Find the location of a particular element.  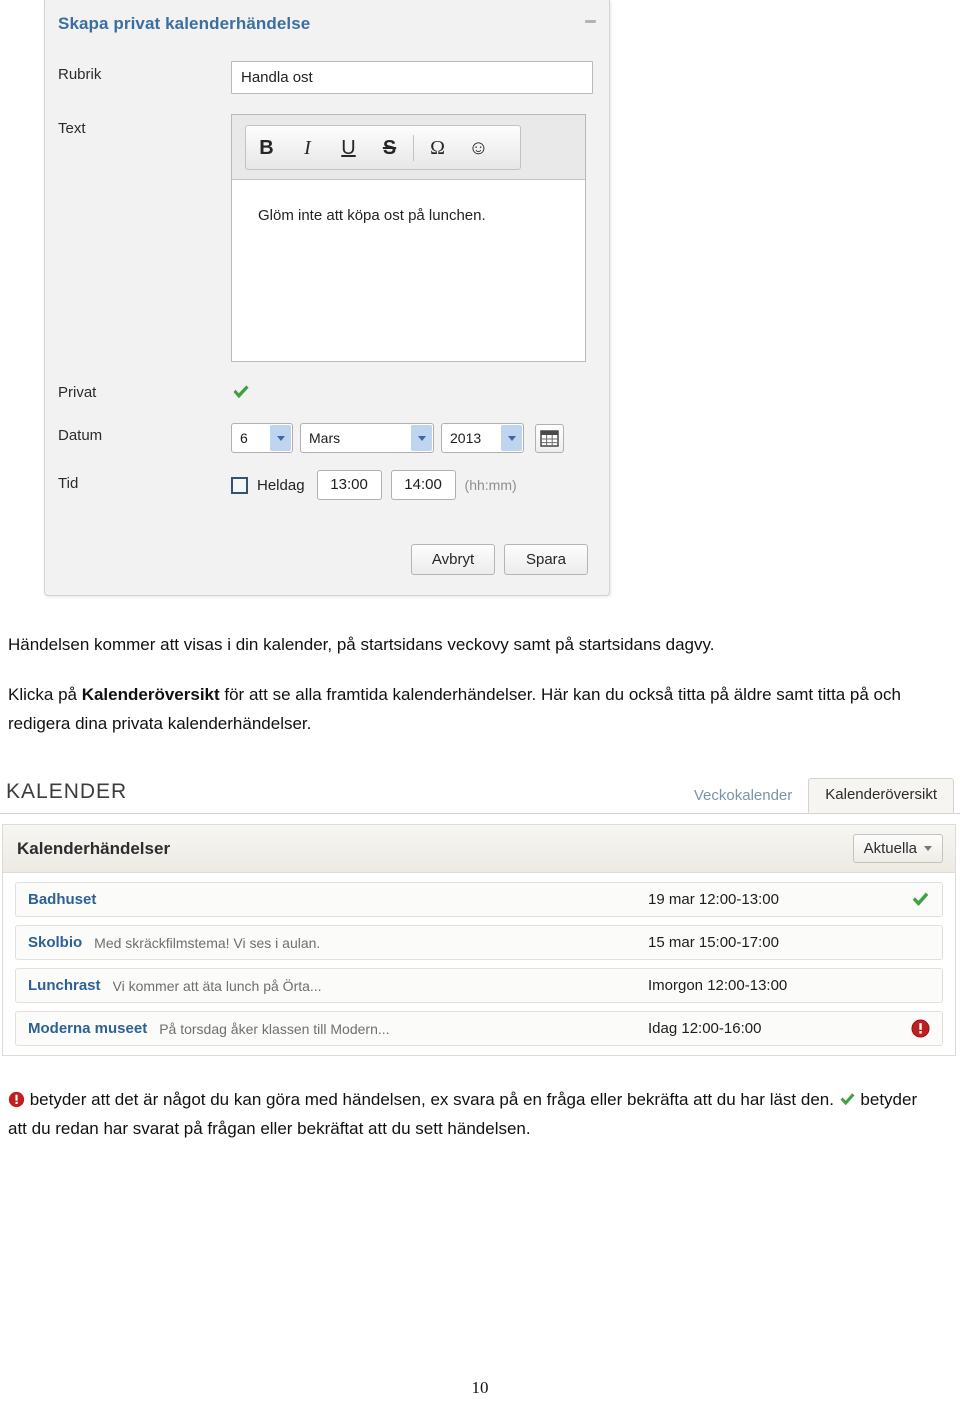

datum-label: Datum is located at coordinates (80, 435).